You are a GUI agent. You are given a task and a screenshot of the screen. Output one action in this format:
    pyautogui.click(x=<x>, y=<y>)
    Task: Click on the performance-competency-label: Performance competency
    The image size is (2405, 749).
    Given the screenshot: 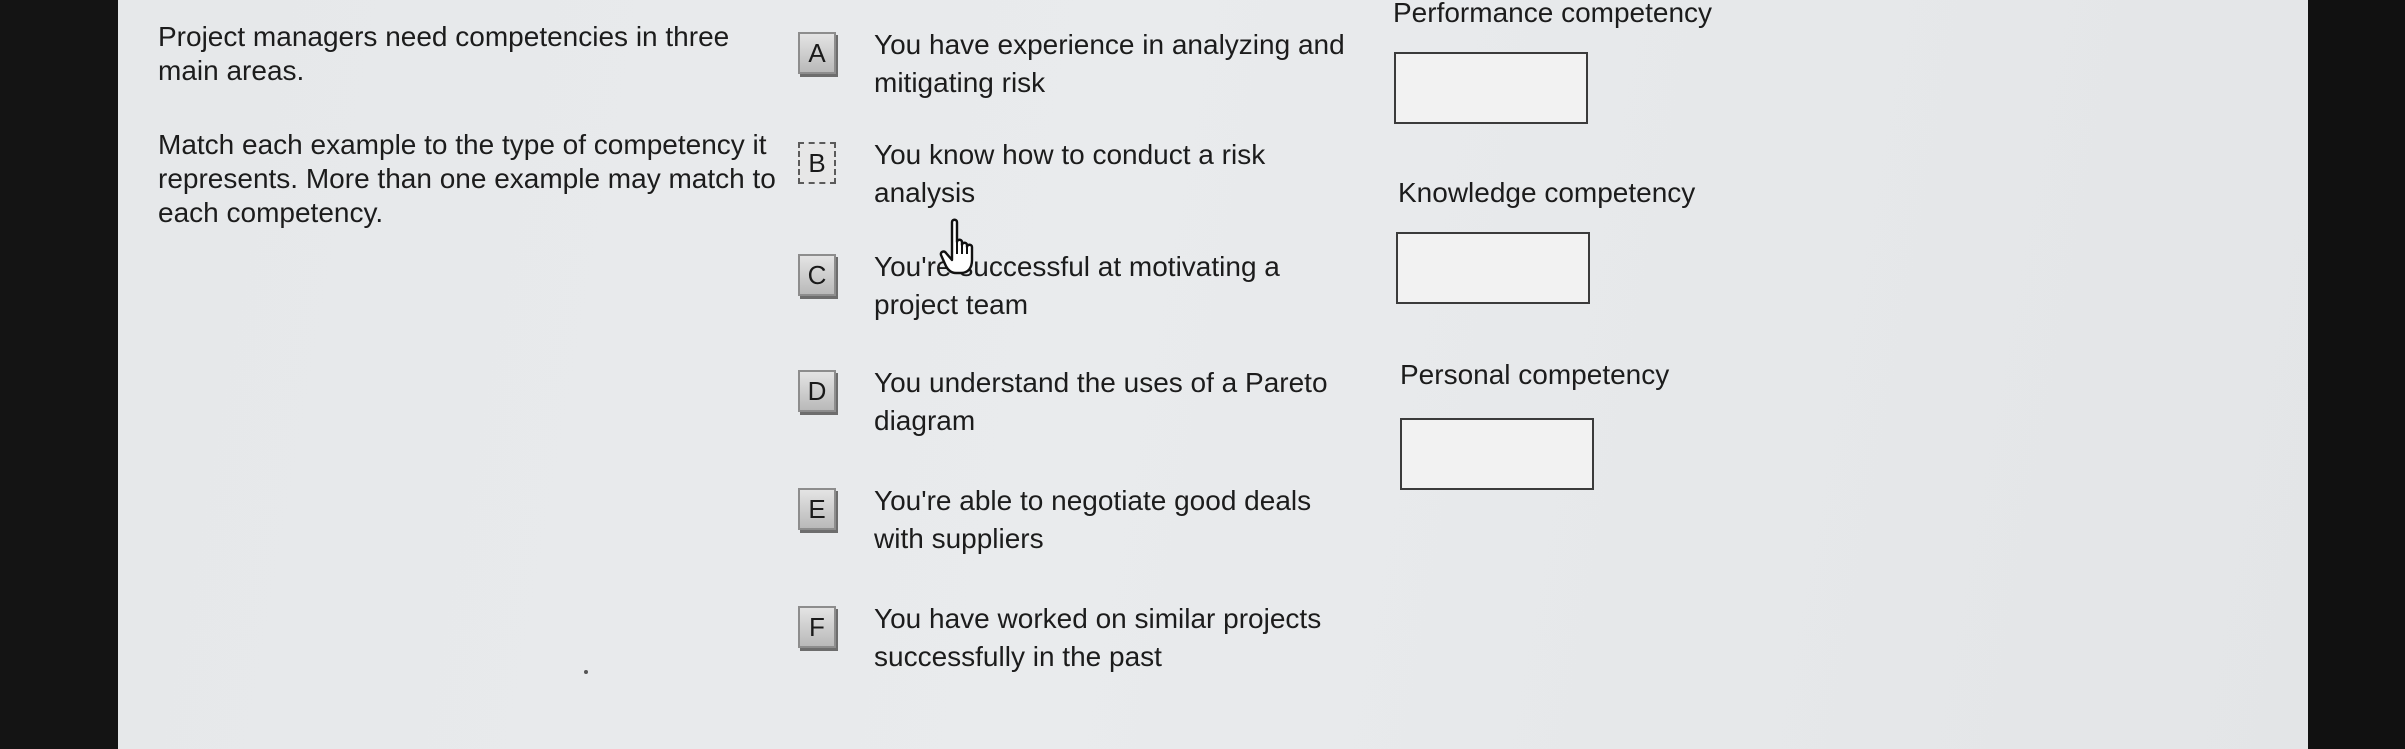 What is the action you would take?
    pyautogui.click(x=1553, y=14)
    